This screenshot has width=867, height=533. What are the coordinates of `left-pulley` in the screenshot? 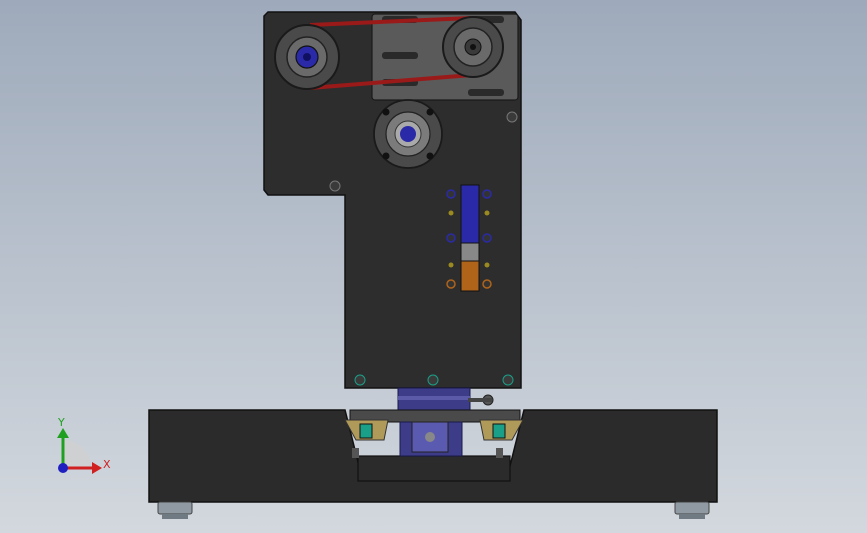 It's located at (307, 57).